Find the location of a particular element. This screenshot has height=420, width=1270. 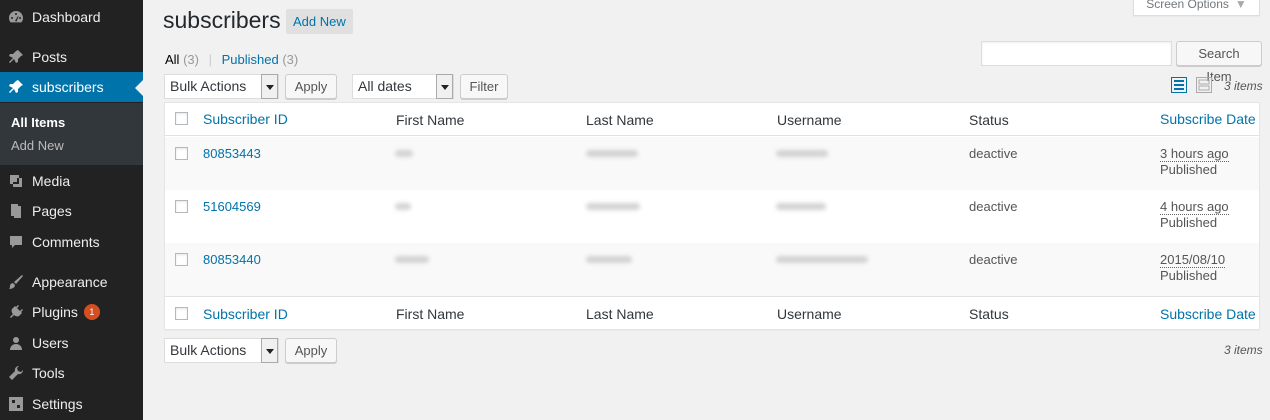

sidebar-item-label: Comments is located at coordinates (66, 242).